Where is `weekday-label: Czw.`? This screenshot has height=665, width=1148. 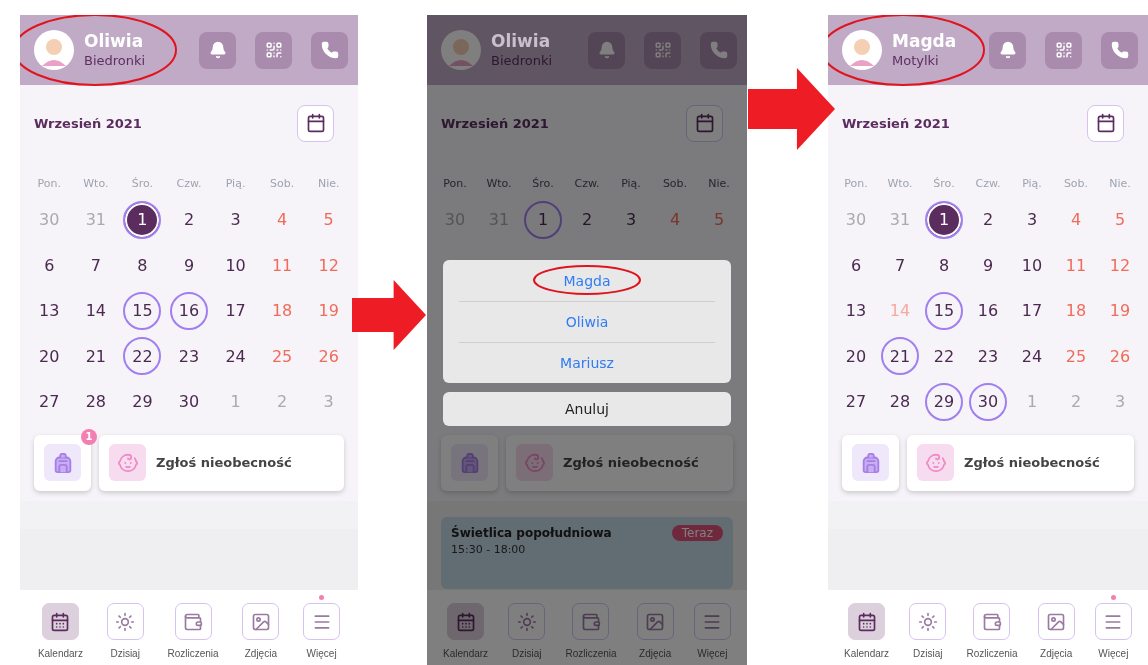 weekday-label: Czw. is located at coordinates (988, 184).